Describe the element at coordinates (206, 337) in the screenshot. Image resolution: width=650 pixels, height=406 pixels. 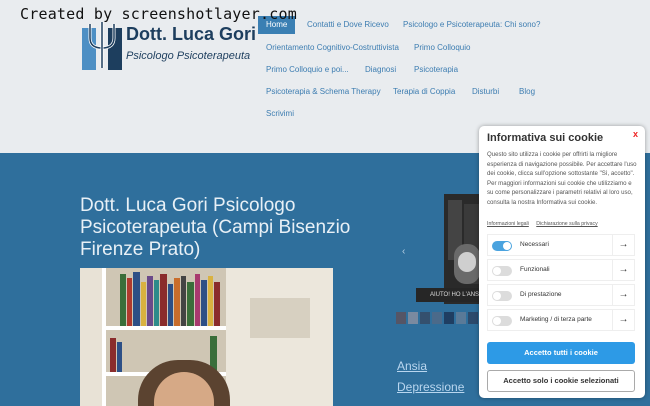
I see `portrait-photo` at that location.